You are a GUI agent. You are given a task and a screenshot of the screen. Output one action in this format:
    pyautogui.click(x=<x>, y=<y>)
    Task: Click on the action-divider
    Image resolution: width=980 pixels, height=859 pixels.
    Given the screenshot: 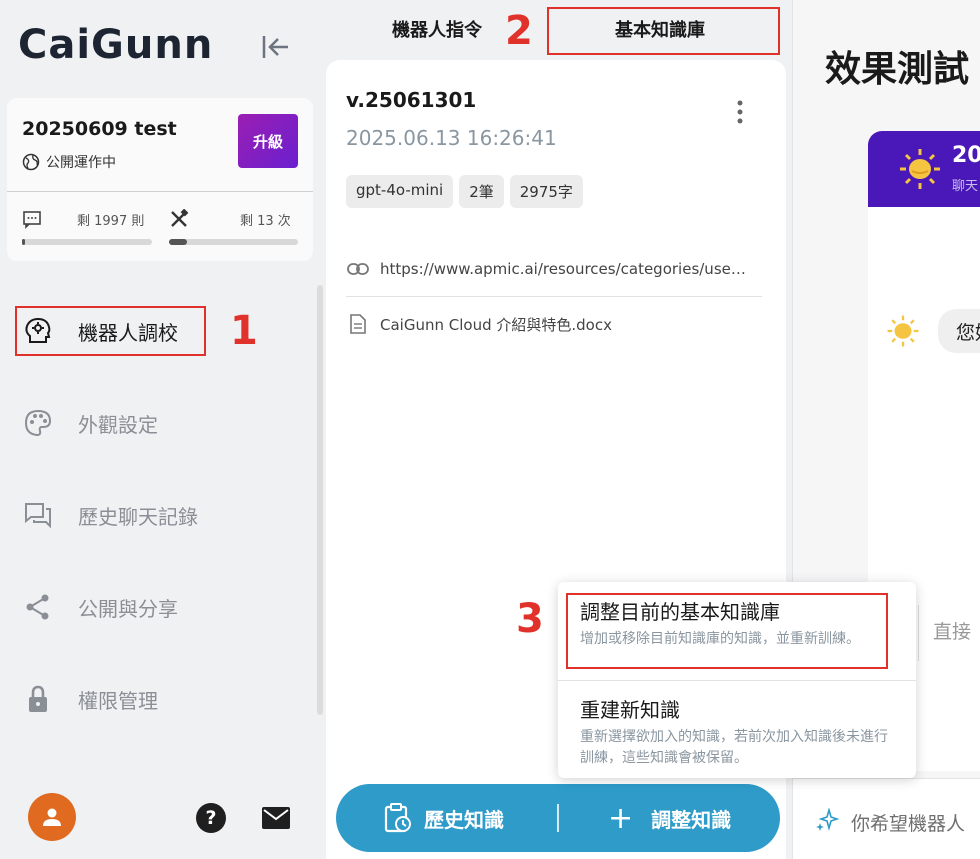 What is the action you would take?
    pyautogui.click(x=558, y=818)
    